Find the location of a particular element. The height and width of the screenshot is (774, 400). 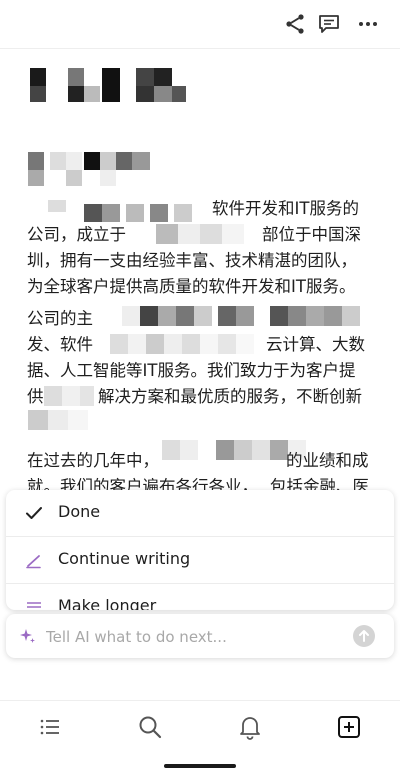

check-icon is located at coordinates (34, 513).